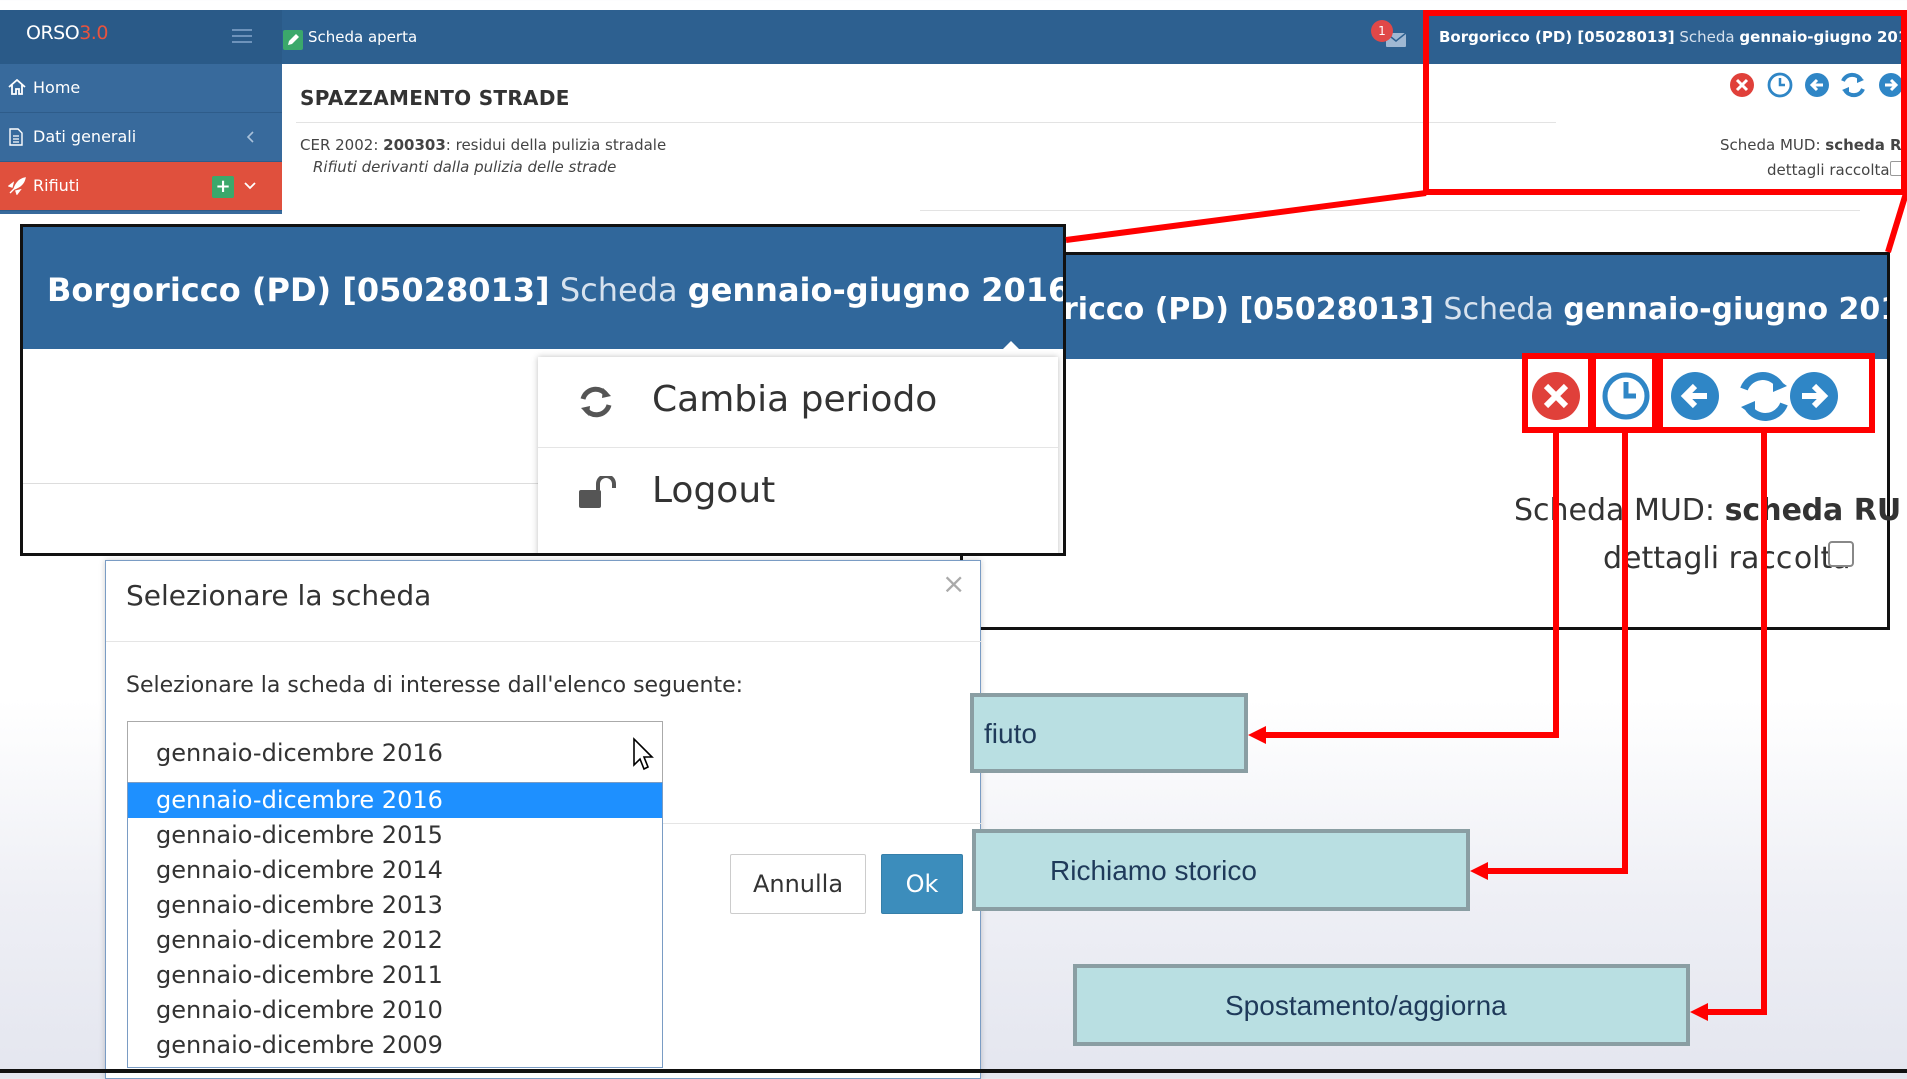  I want to click on menu-caret, so click(1011, 347).